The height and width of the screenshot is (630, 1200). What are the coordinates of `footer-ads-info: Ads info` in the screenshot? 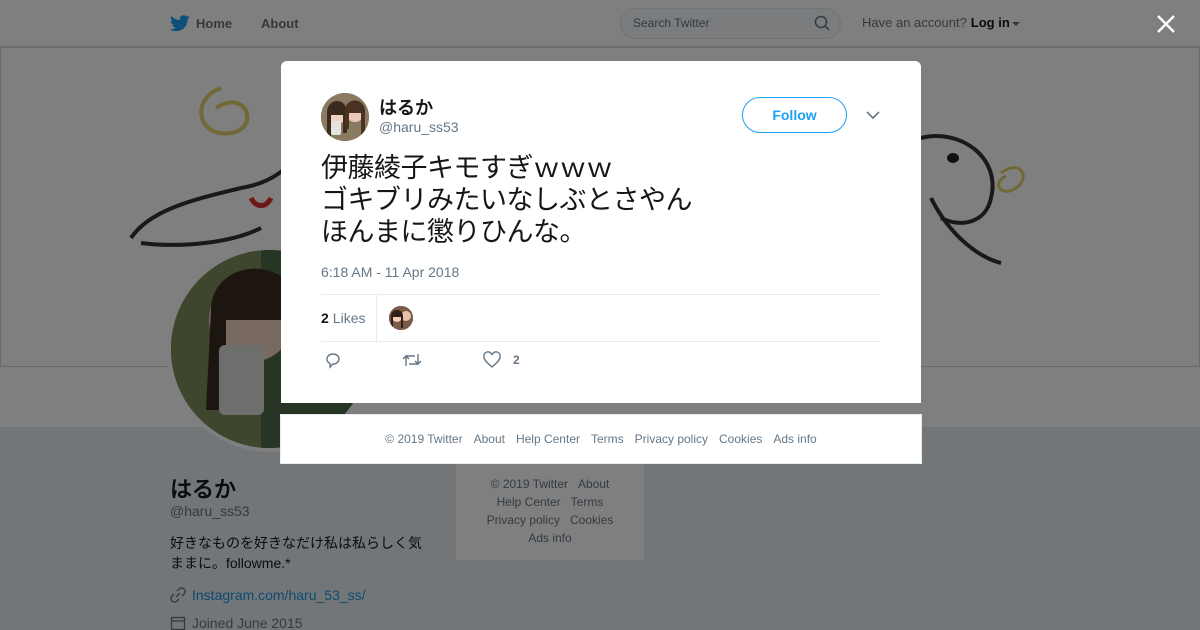 It's located at (794, 439).